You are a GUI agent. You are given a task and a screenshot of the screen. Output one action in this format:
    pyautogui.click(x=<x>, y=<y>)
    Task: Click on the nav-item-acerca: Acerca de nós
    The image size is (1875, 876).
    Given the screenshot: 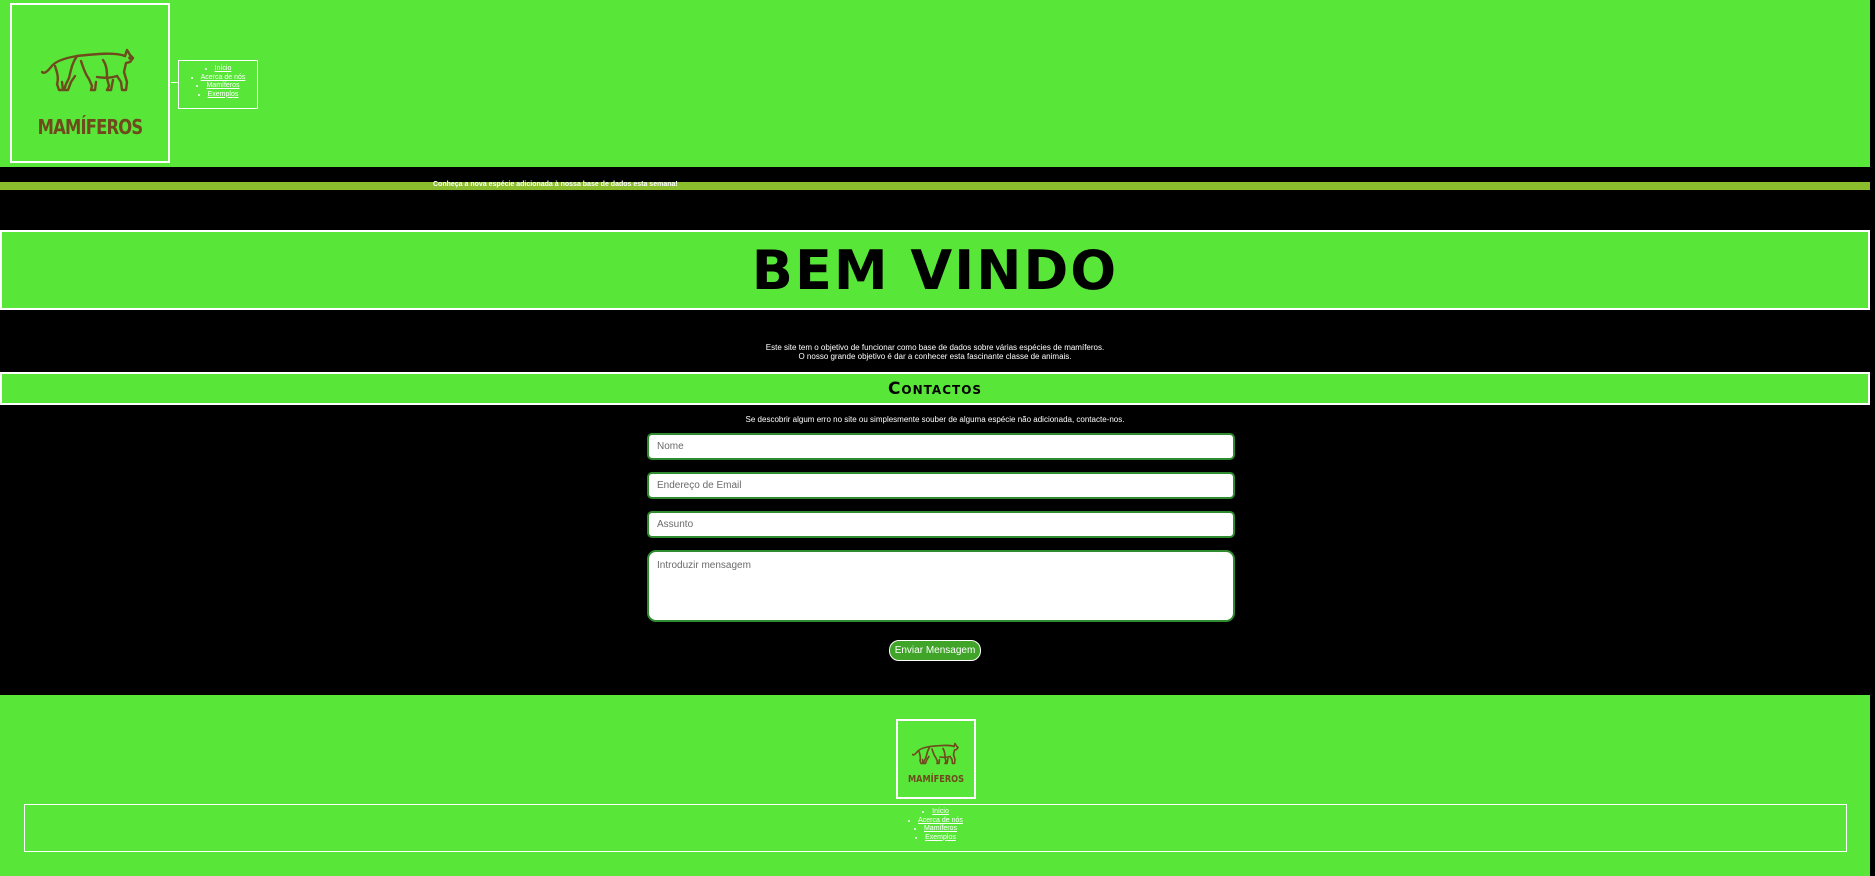 What is the action you would take?
    pyautogui.click(x=218, y=78)
    